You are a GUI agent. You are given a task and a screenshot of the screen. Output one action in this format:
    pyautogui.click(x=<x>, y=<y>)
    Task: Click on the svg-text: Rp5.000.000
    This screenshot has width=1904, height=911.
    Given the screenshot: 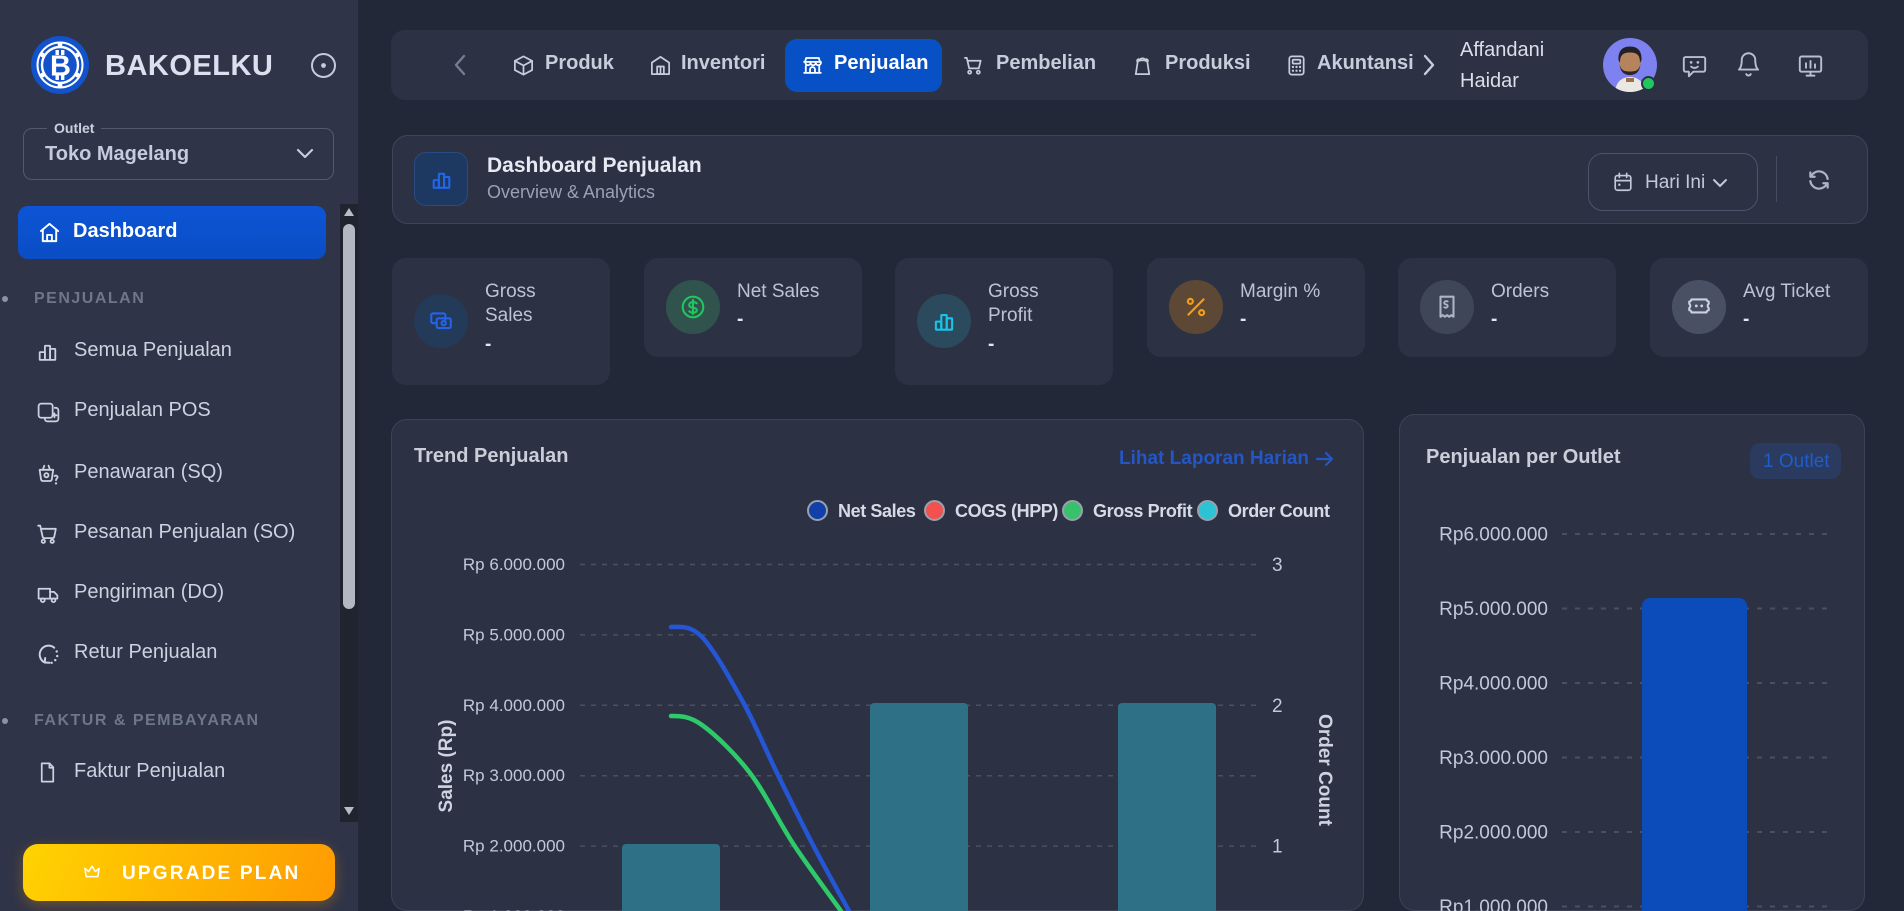 What is the action you would take?
    pyautogui.click(x=1493, y=609)
    